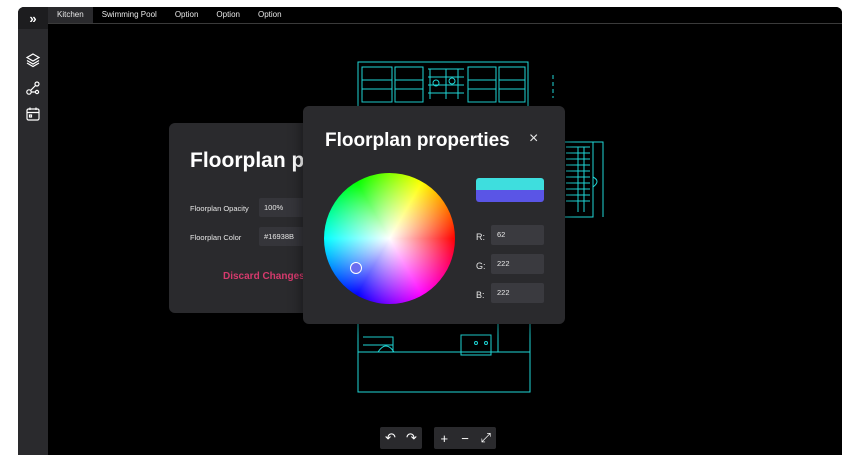 The width and height of the screenshot is (855, 455). What do you see at coordinates (33, 88) in the screenshot?
I see `nodes-icon` at bounding box center [33, 88].